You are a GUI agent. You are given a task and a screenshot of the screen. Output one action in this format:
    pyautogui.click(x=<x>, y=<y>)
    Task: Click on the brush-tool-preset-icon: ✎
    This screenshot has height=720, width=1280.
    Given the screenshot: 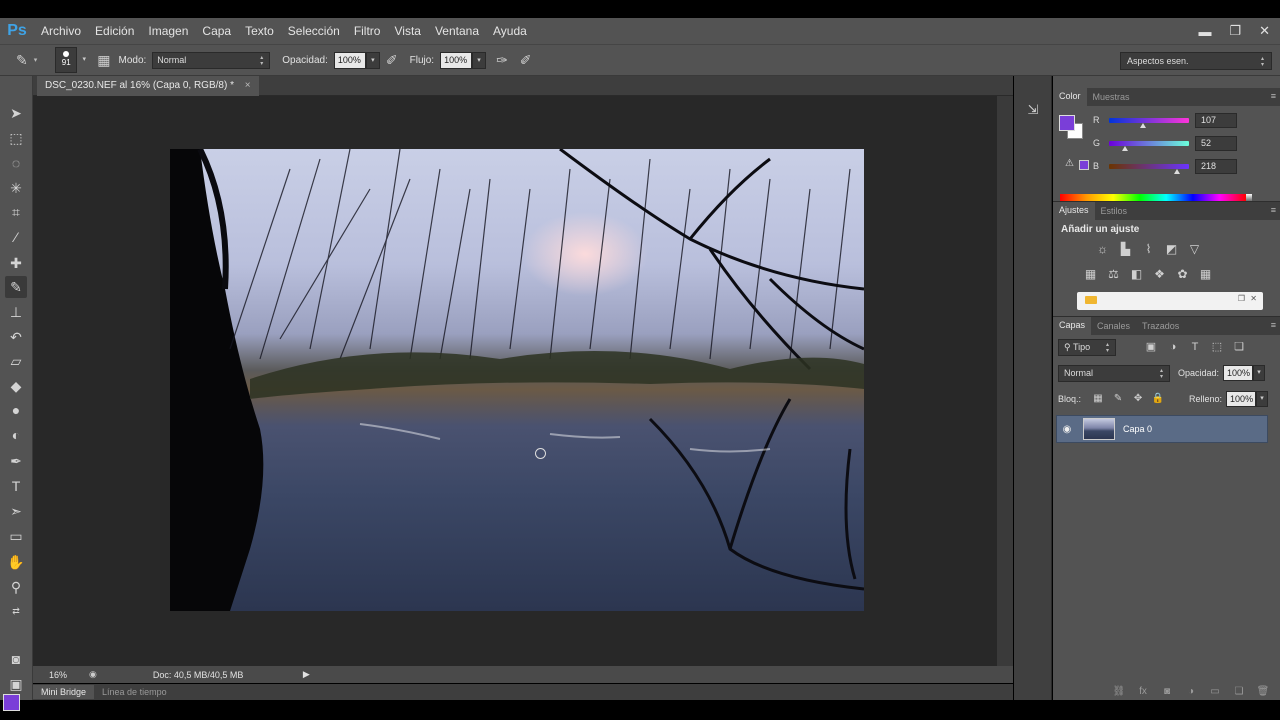 What is the action you would take?
    pyautogui.click(x=22, y=60)
    